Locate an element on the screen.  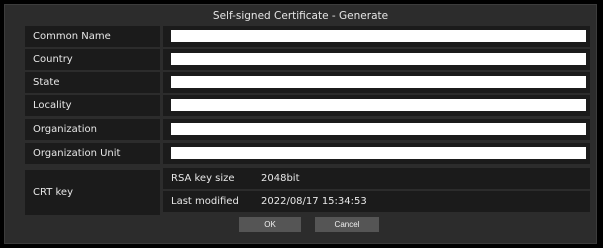
organization-unit-input is located at coordinates (378, 153).